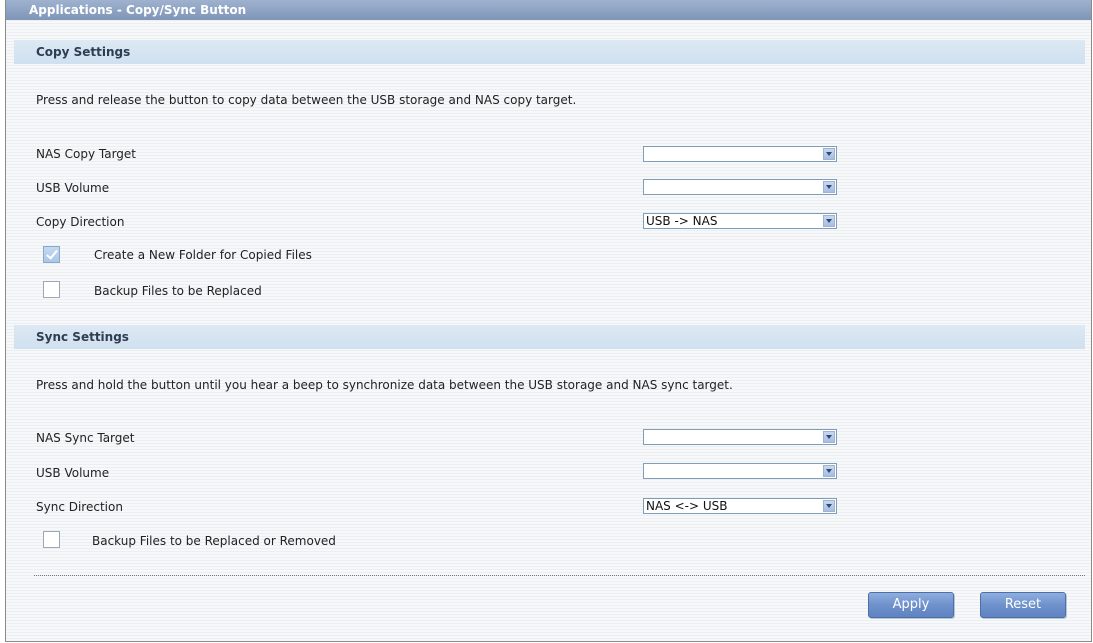 The width and height of the screenshot is (1093, 643). I want to click on window-title: Applications - Copy/Sync Button, so click(548, 10).